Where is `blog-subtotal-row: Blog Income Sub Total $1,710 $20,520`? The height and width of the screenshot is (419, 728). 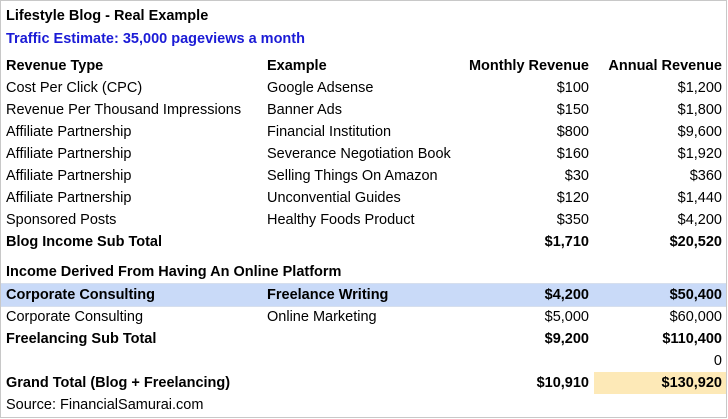
blog-subtotal-row: Blog Income Sub Total $1,710 $20,520 is located at coordinates (363, 242).